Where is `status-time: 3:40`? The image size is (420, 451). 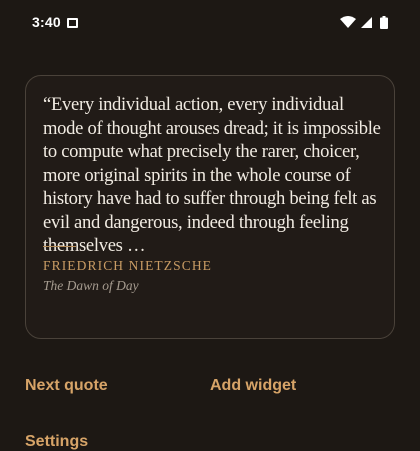 status-time: 3:40 is located at coordinates (46, 22).